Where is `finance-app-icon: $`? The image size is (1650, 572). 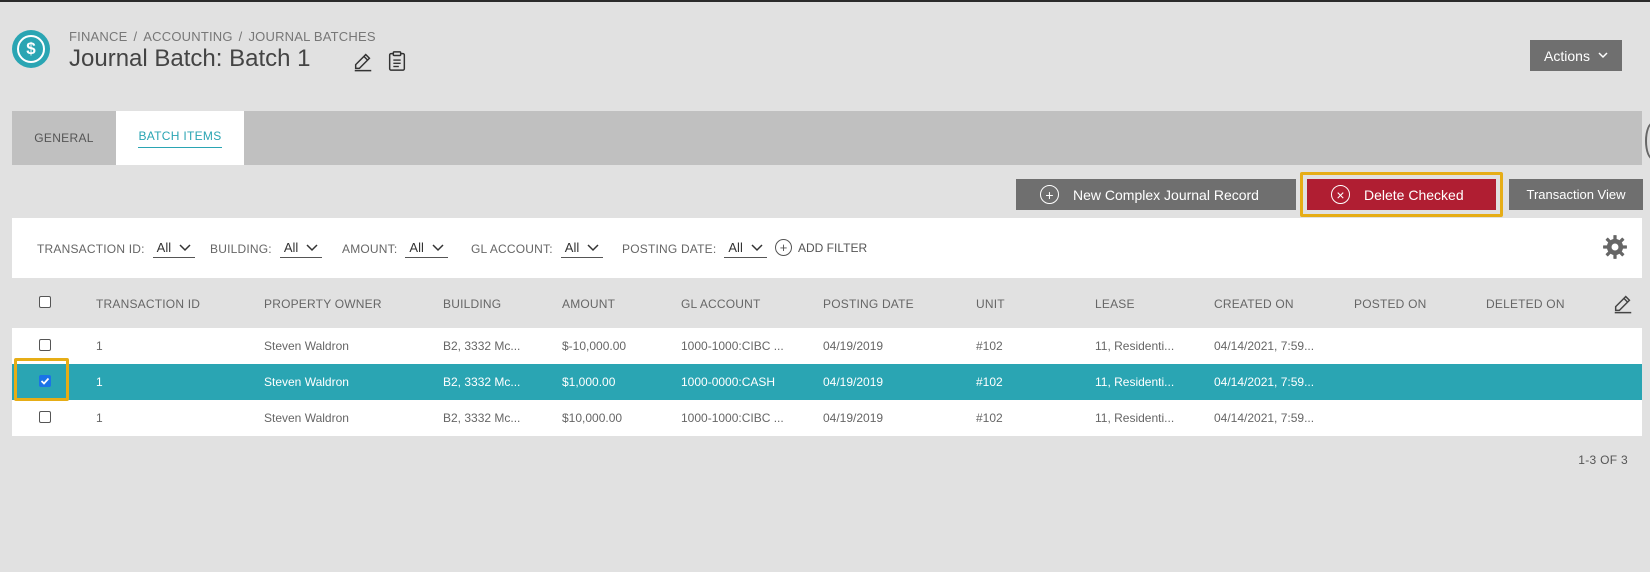
finance-app-icon: $ is located at coordinates (31, 49).